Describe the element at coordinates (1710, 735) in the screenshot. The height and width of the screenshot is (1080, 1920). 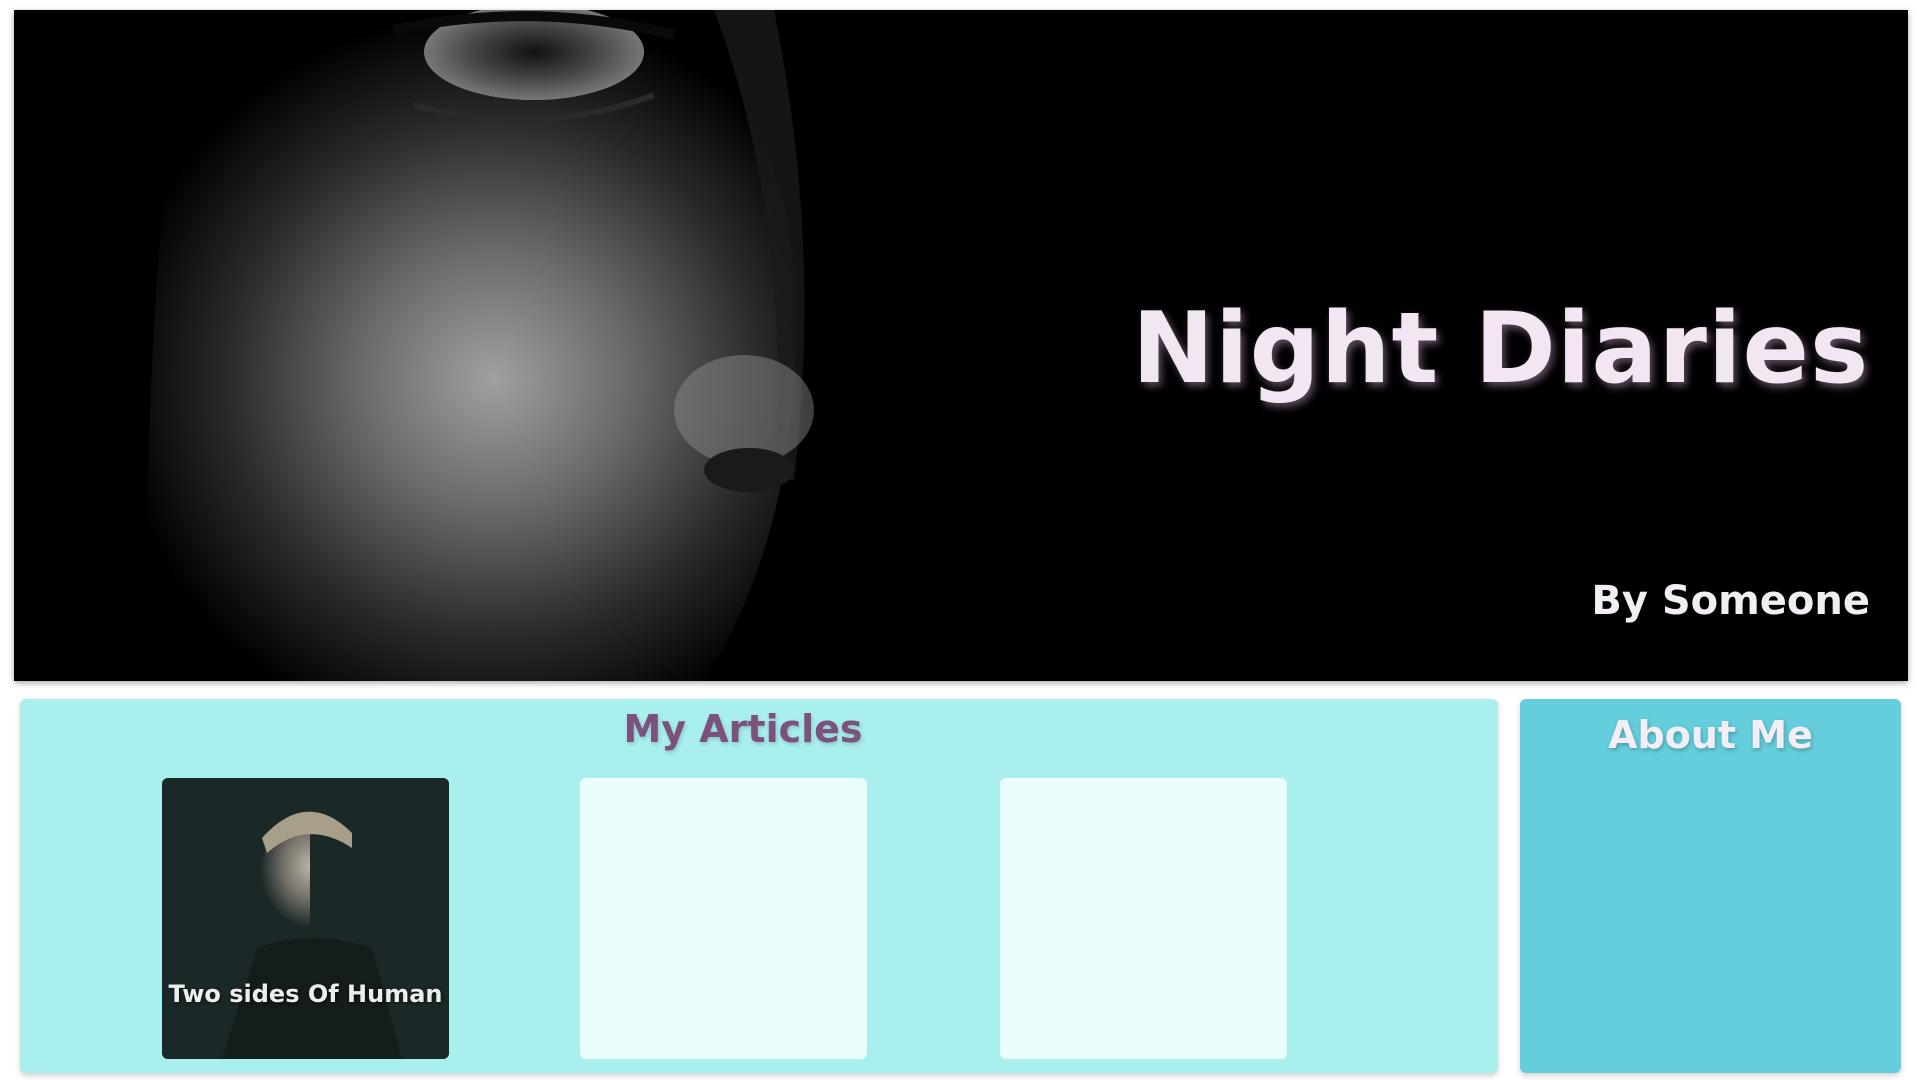
I see `about-heading: About Me` at that location.